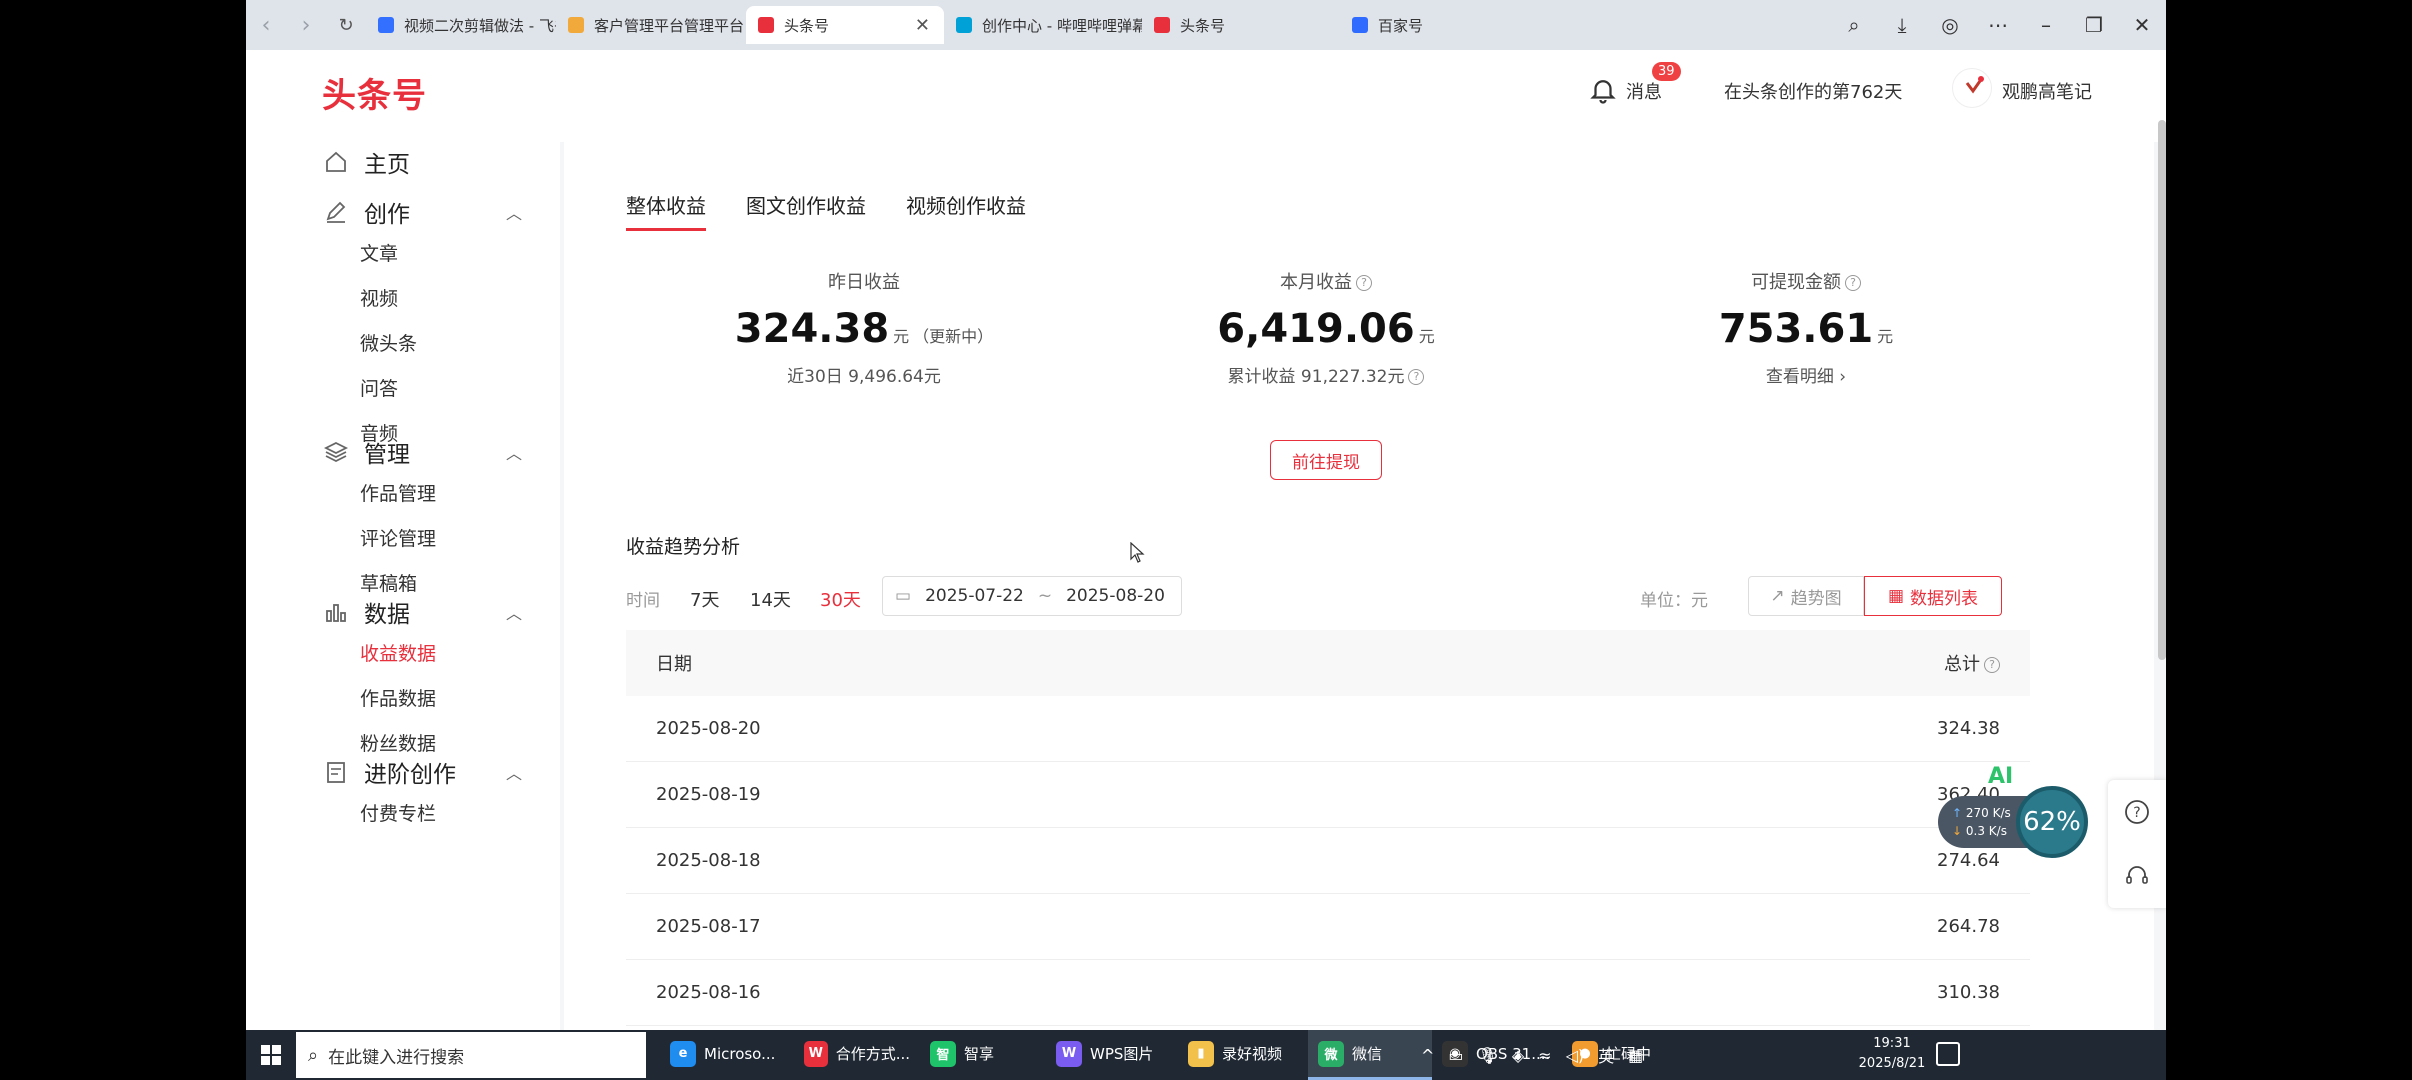 This screenshot has height=1080, width=2412. What do you see at coordinates (1933, 596) in the screenshot?
I see `data-table-button: ▦ 数据列表` at bounding box center [1933, 596].